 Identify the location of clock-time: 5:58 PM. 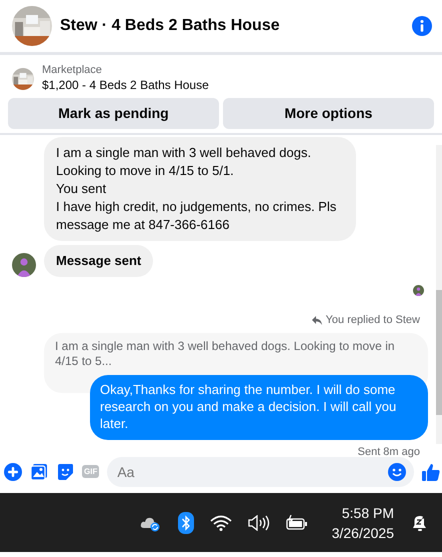
(363, 512).